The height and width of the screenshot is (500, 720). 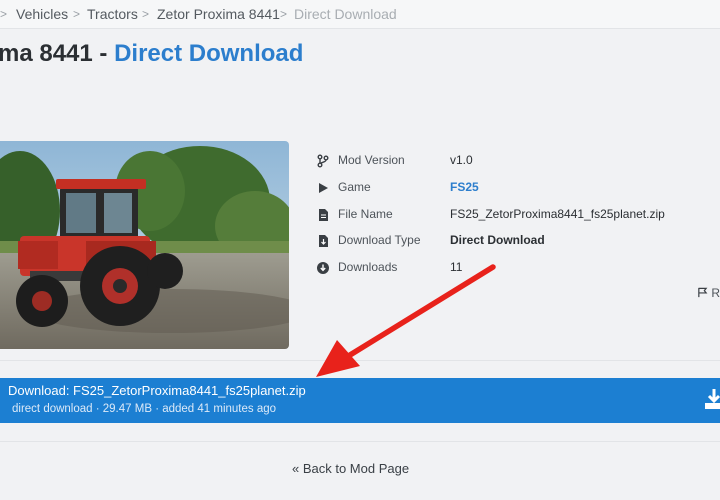 I want to click on download-icon, so click(x=712, y=399).